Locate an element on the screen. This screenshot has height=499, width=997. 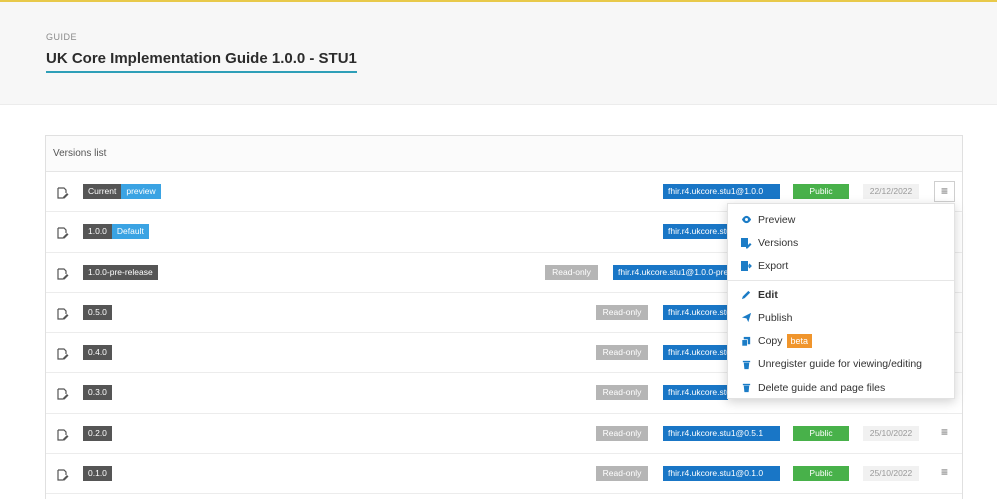
version-label: 1.0.0-pre-release is located at coordinates (120, 272).